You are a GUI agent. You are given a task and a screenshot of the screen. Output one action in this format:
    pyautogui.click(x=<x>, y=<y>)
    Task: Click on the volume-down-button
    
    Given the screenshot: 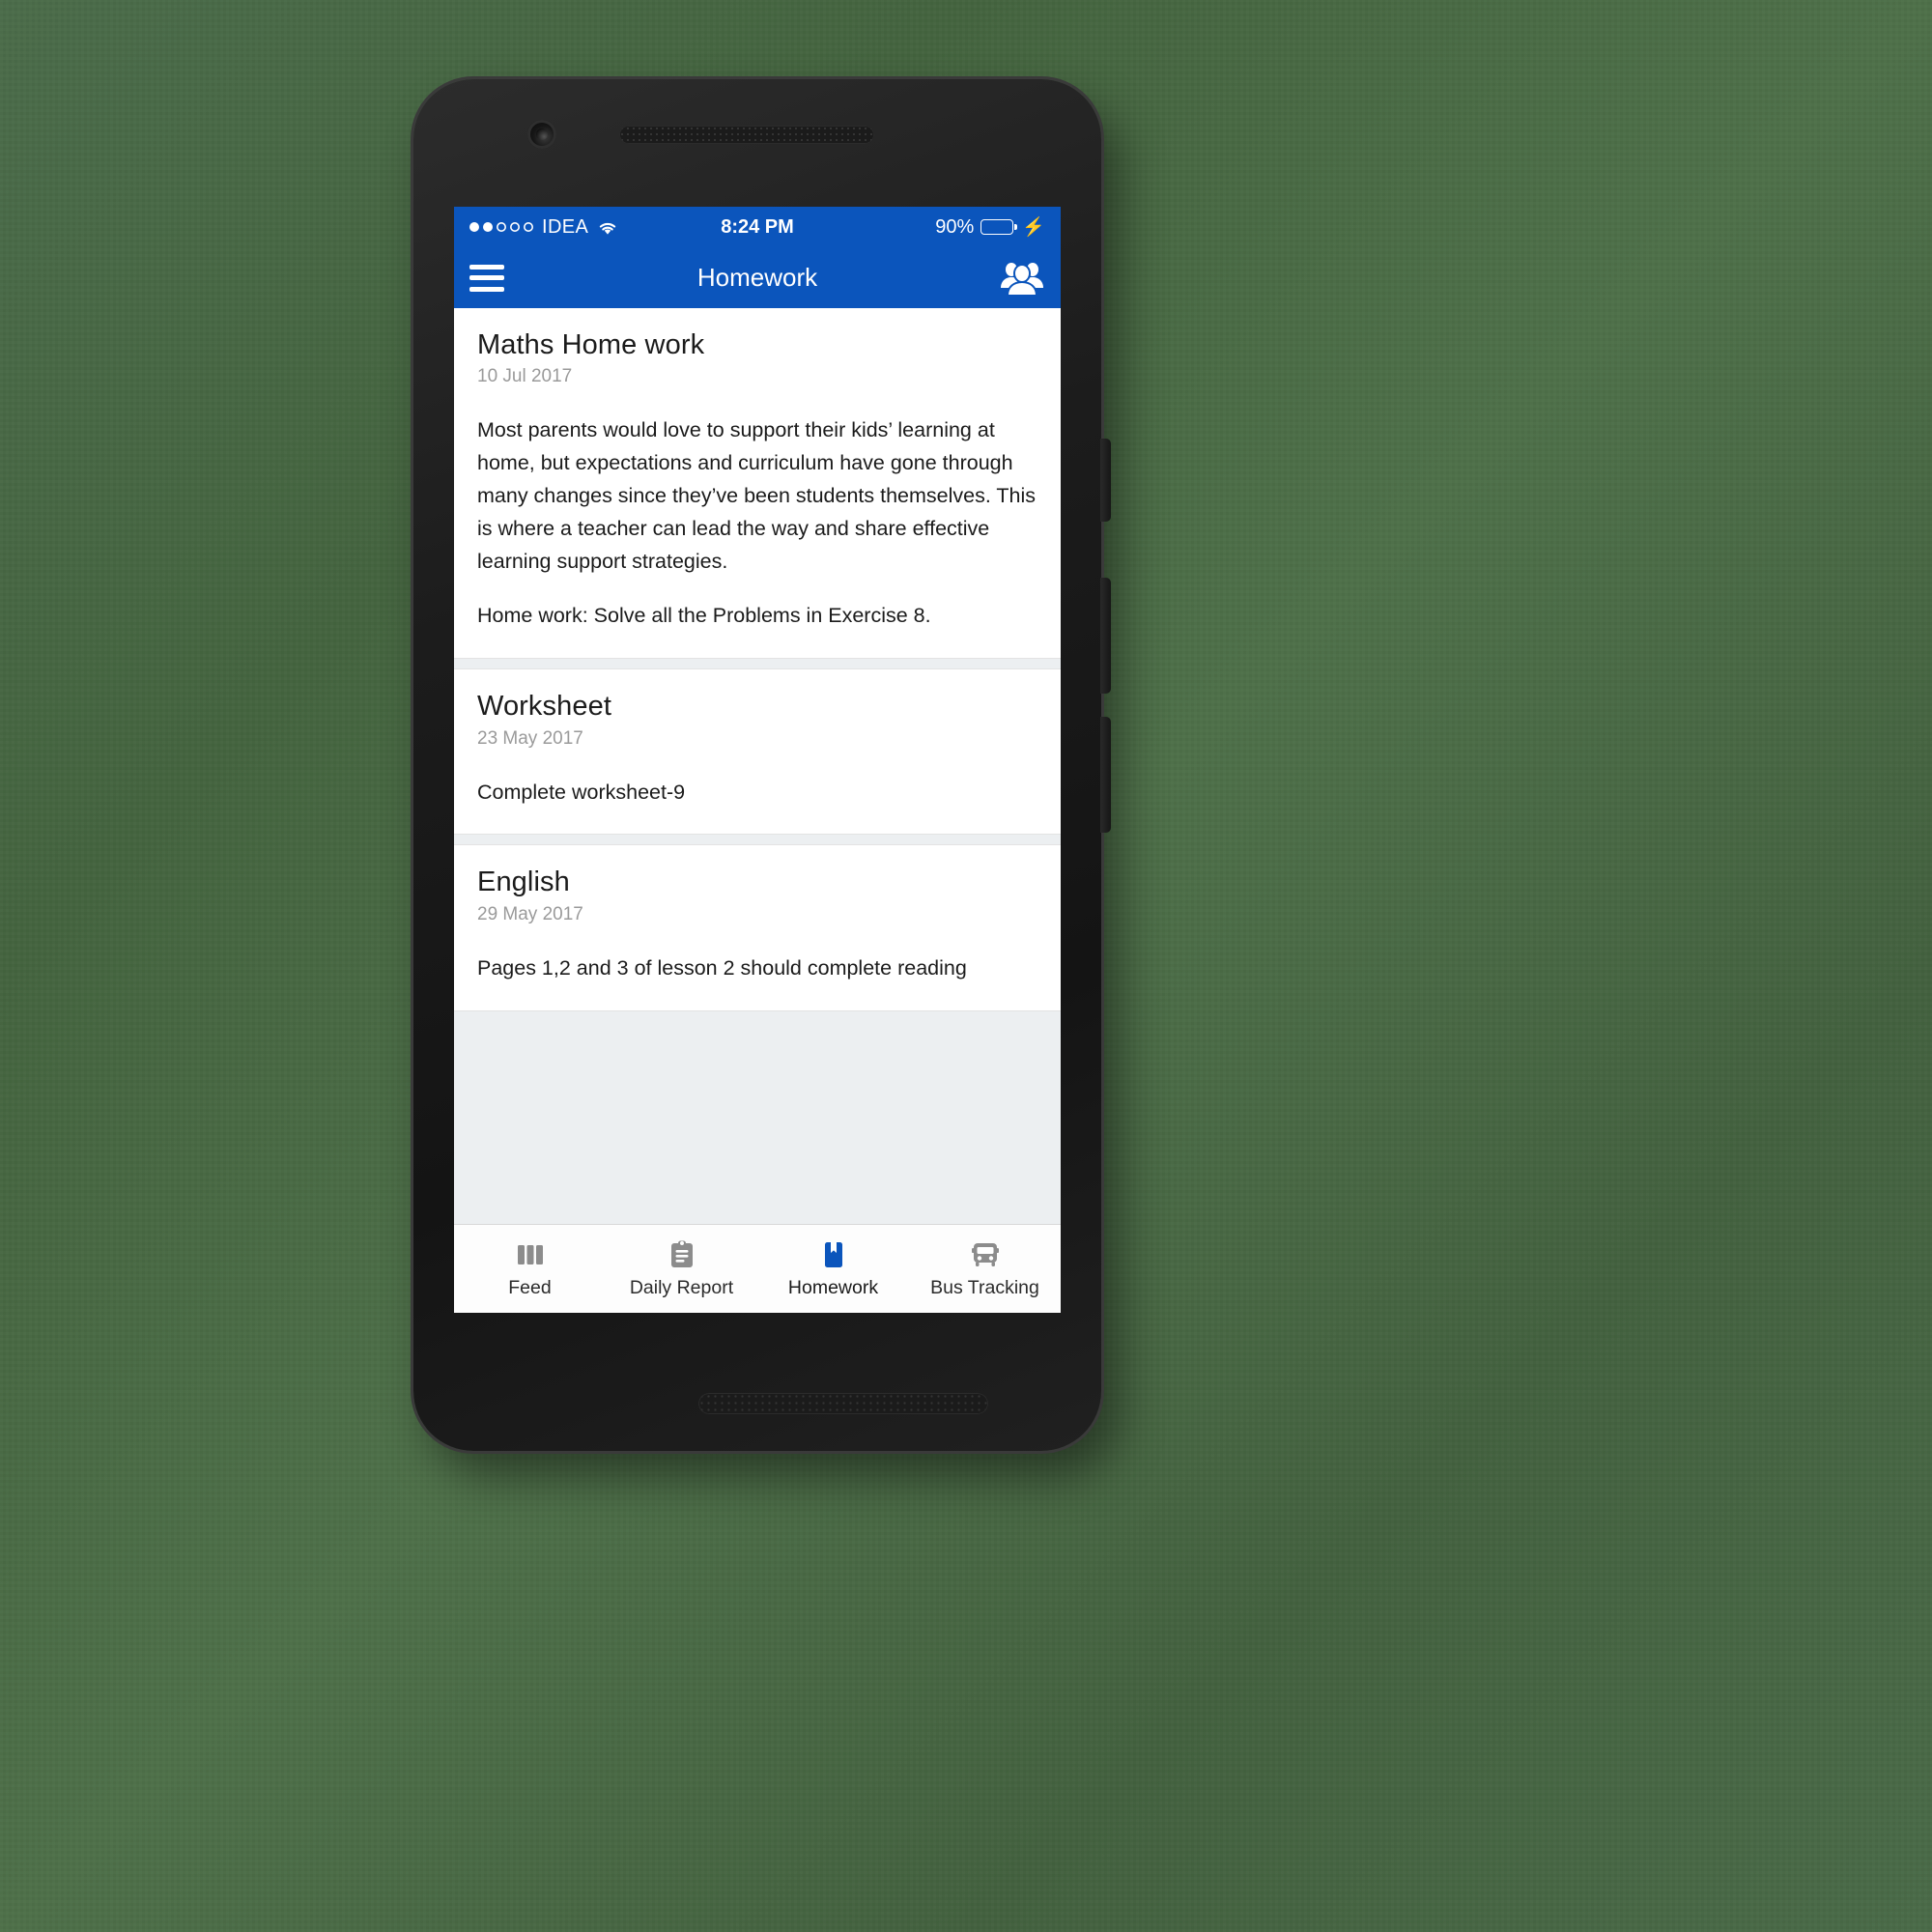 What is the action you would take?
    pyautogui.click(x=1105, y=775)
    